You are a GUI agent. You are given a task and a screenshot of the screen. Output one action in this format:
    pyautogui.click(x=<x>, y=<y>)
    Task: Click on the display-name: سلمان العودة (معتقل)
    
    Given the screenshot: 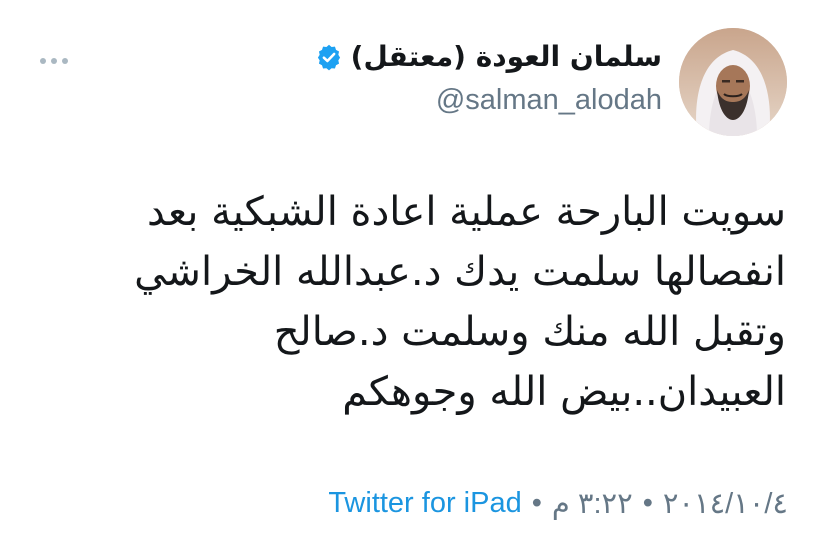 What is the action you would take?
    pyautogui.click(x=506, y=56)
    